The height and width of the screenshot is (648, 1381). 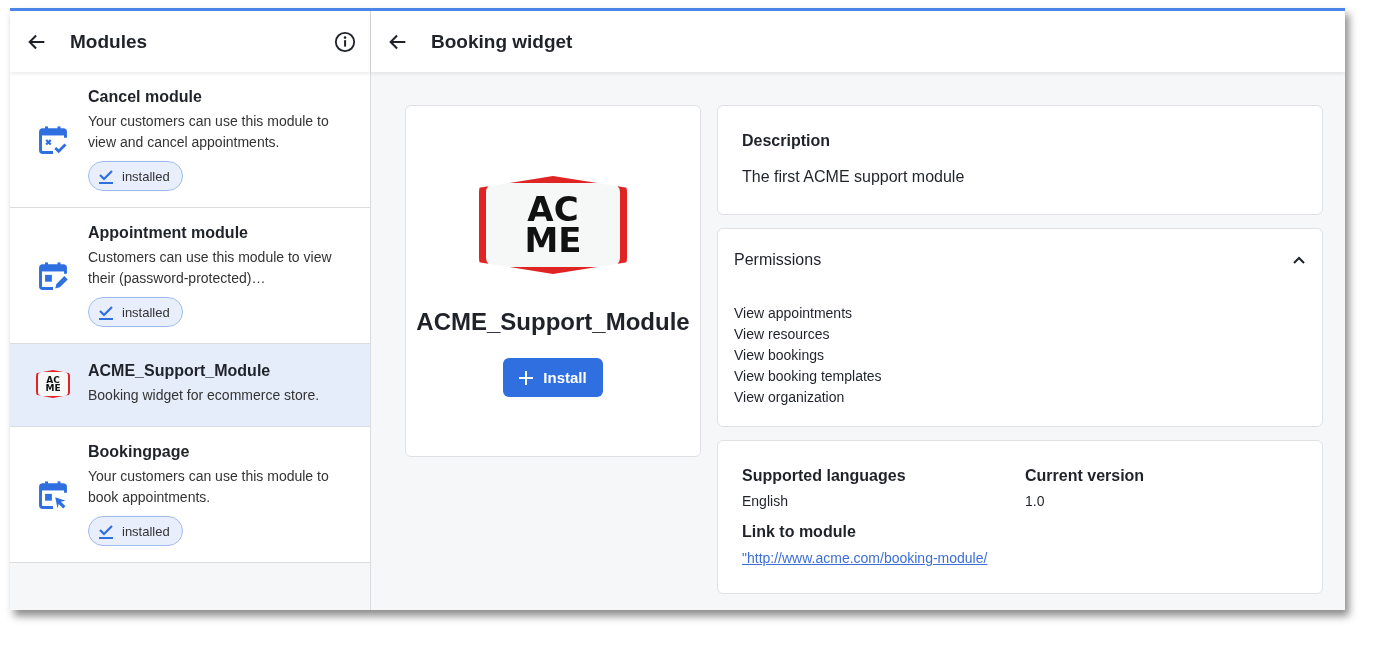 I want to click on field-label: Link to module, so click(x=799, y=532).